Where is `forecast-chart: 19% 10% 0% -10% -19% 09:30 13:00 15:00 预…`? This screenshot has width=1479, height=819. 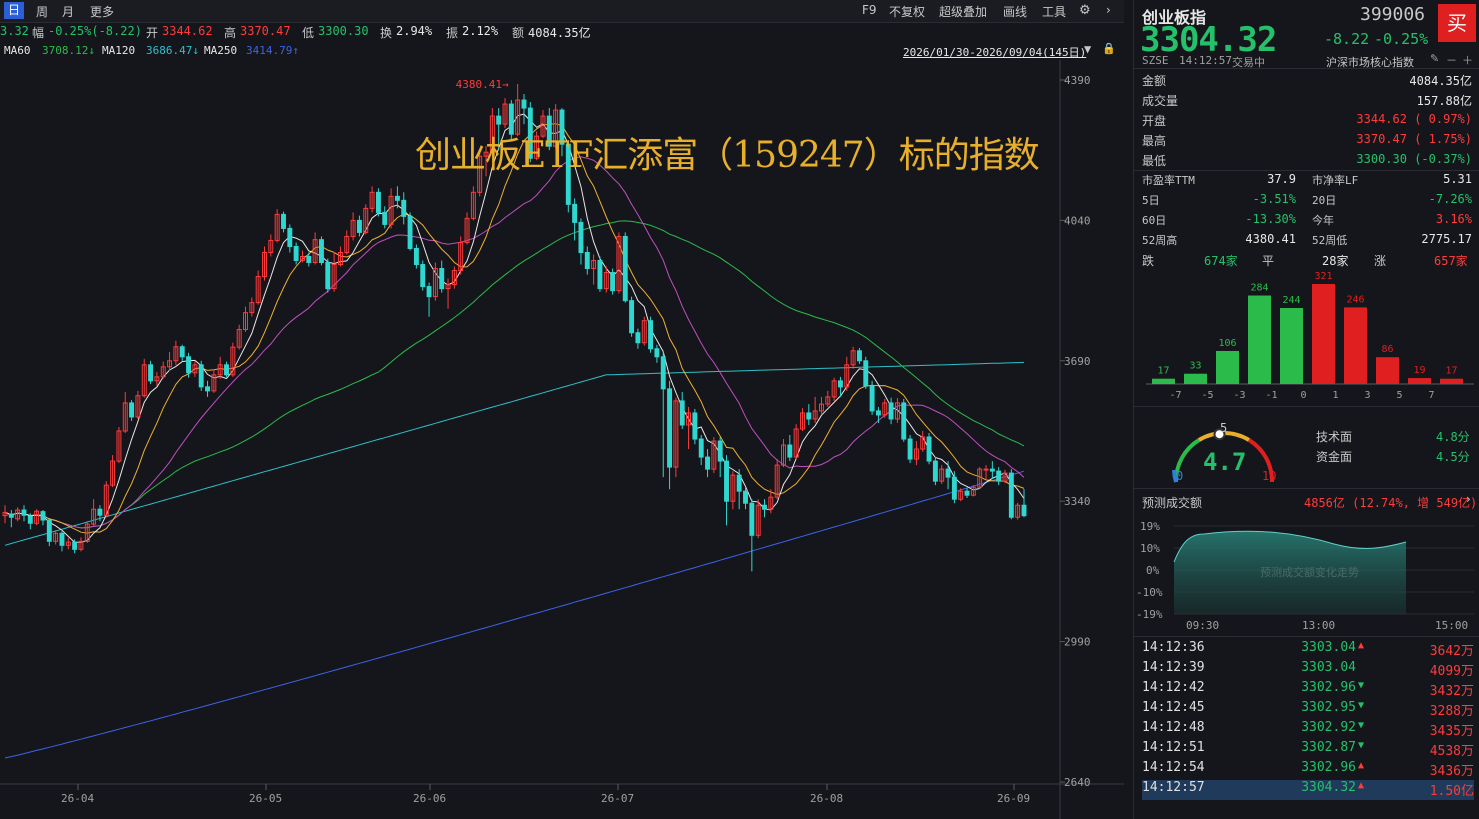 forecast-chart: 19% 10% 0% -10% -19% 09:30 13:00 15:00 预… is located at coordinates (1305, 576).